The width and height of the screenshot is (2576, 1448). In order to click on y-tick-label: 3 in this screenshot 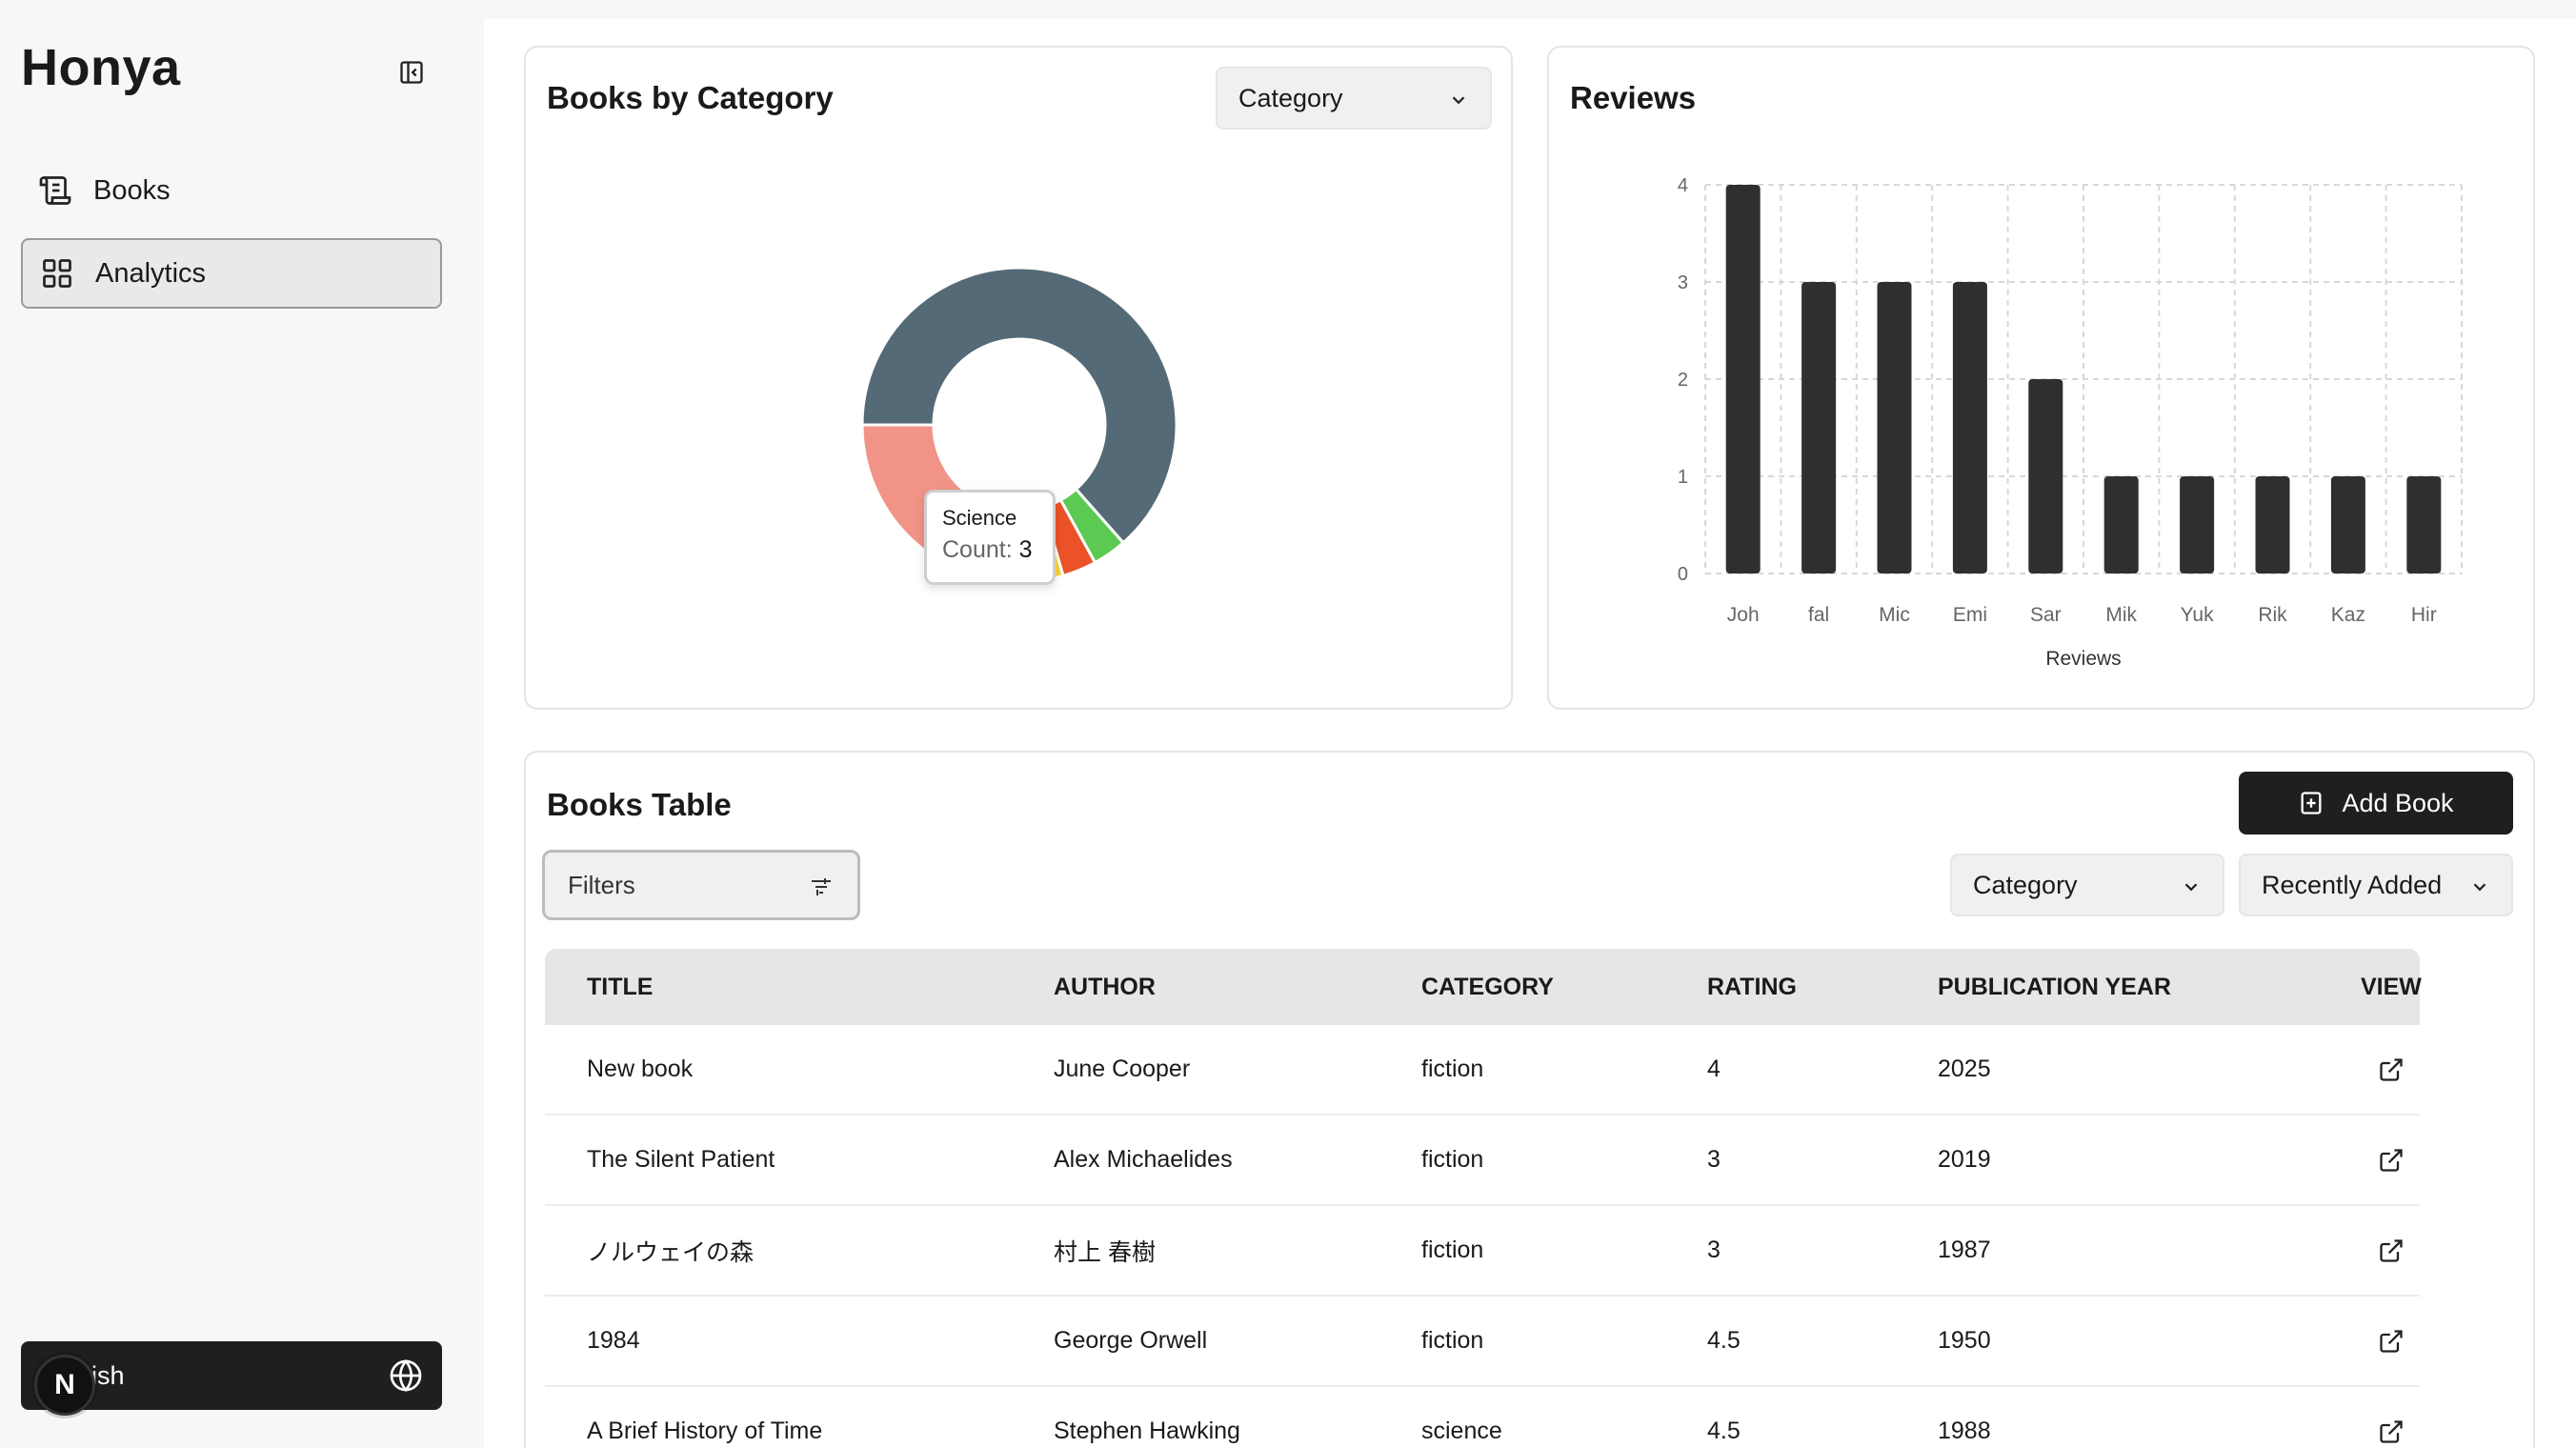, I will do `click(1683, 282)`.